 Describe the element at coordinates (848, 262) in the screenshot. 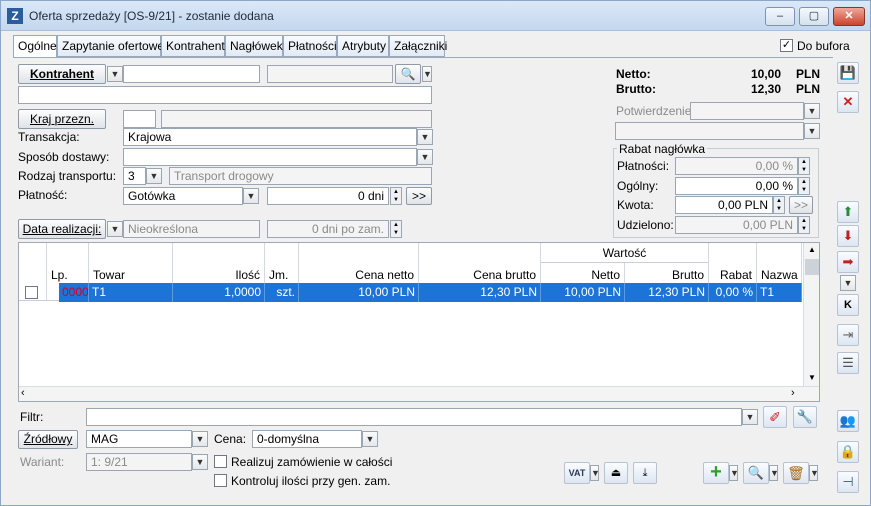

I see `generate-document-button: ➡` at that location.